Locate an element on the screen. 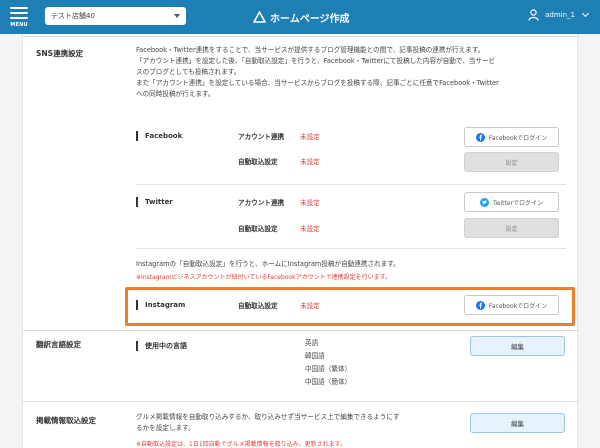  user-menu: admin_1 is located at coordinates (559, 15).